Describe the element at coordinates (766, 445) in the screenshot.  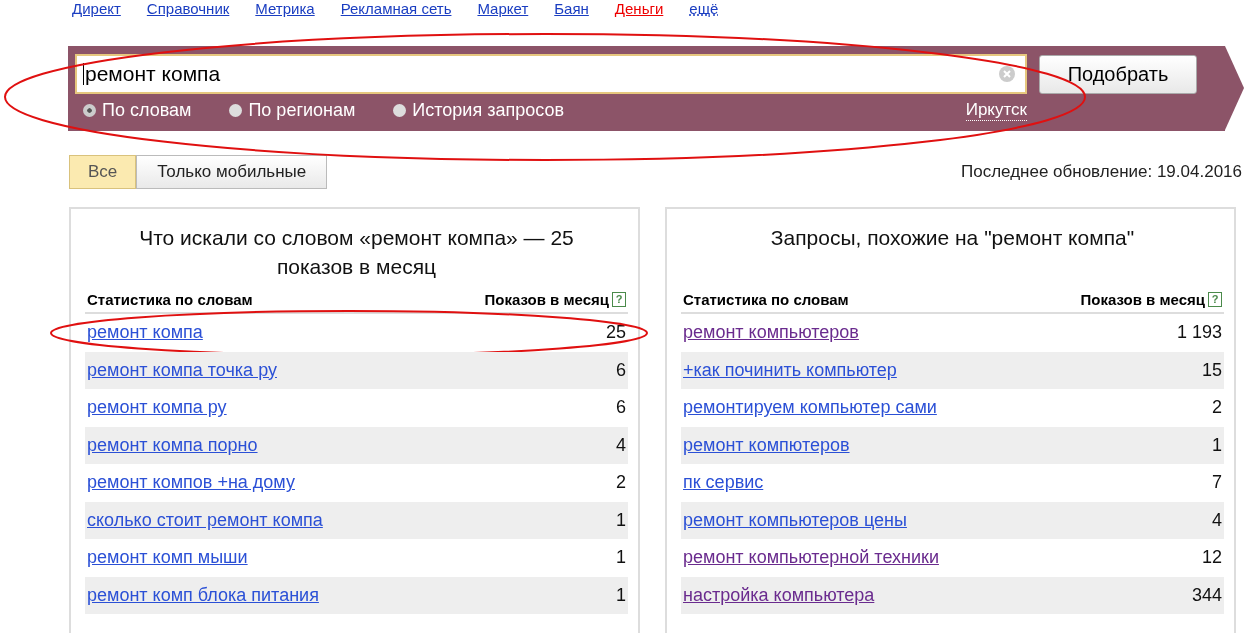
I see `phrase-link: ремонт компютеров` at that location.